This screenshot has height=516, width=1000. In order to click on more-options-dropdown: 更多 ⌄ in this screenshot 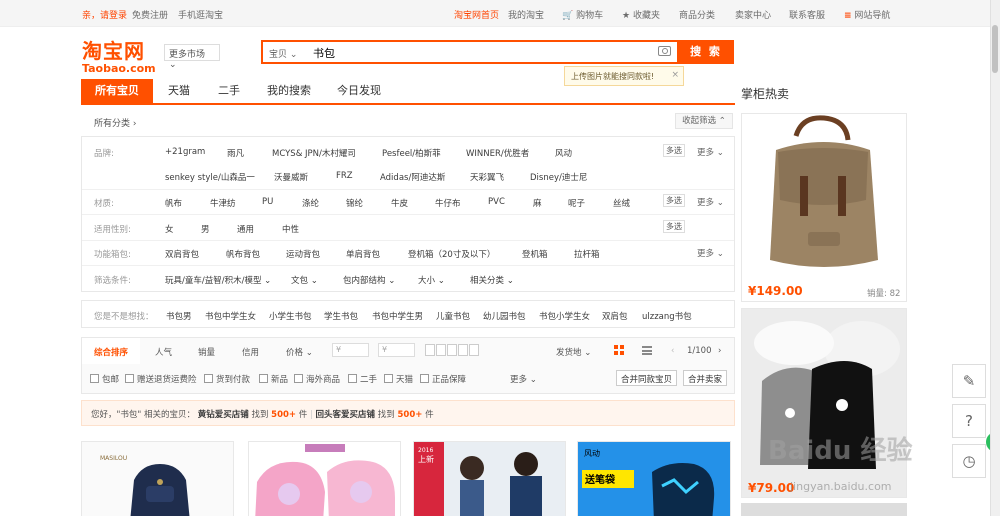, I will do `click(523, 379)`.